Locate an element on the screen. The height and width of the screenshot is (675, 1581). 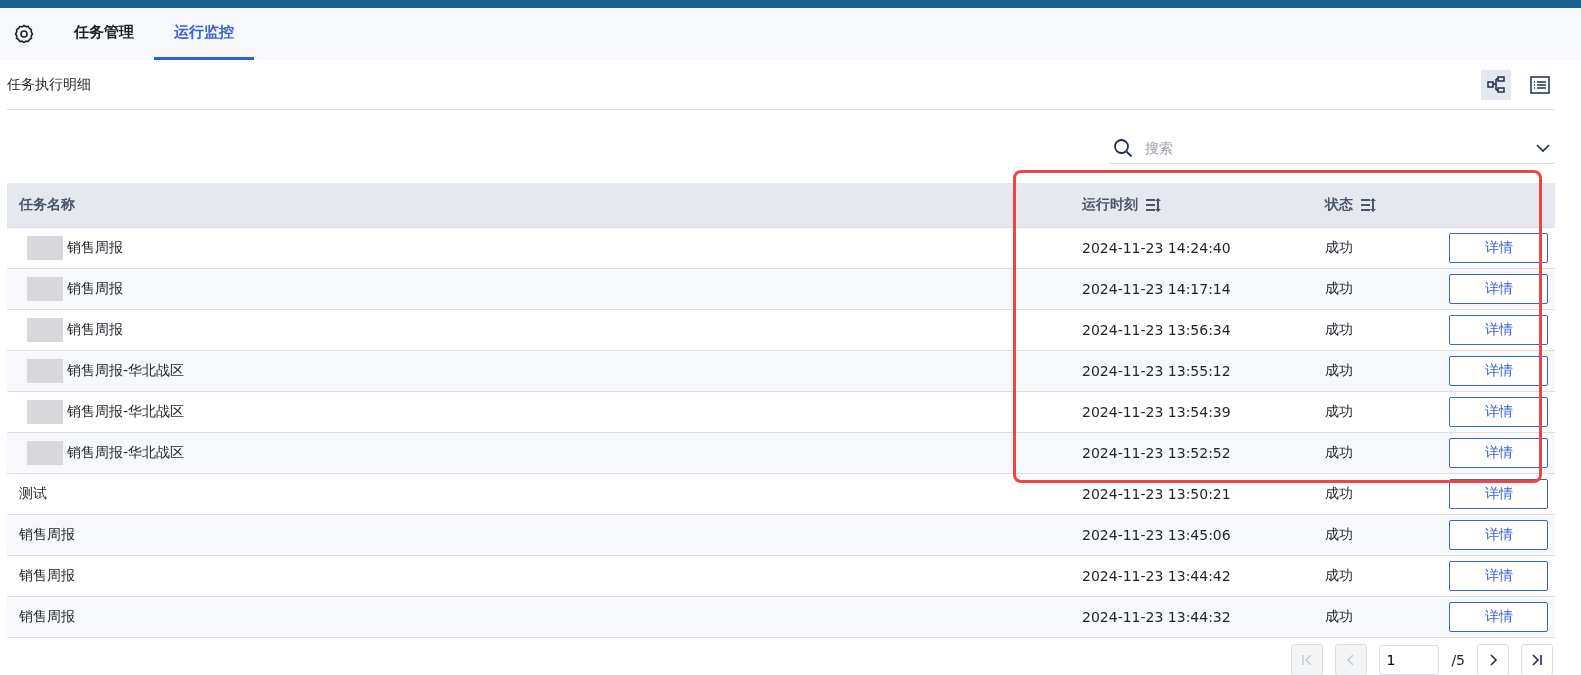
column-header: 状态 is located at coordinates (1339, 205).